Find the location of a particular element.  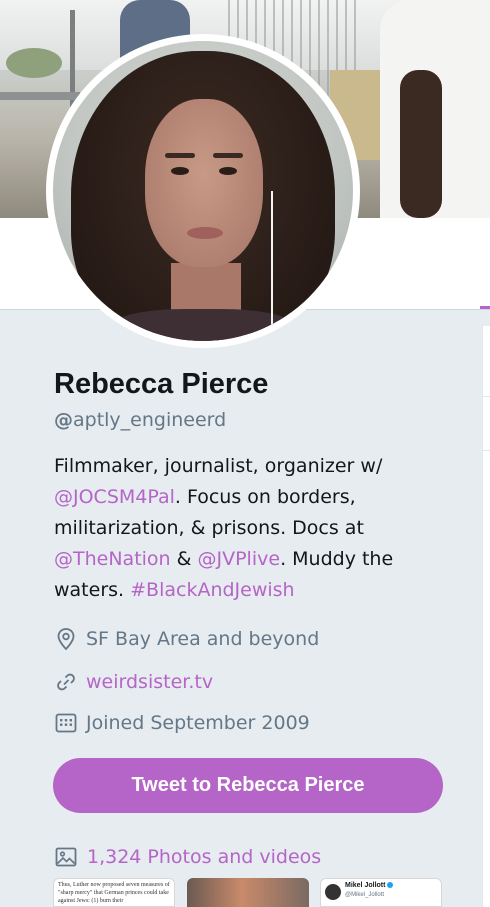

image-icon is located at coordinates (66, 857).